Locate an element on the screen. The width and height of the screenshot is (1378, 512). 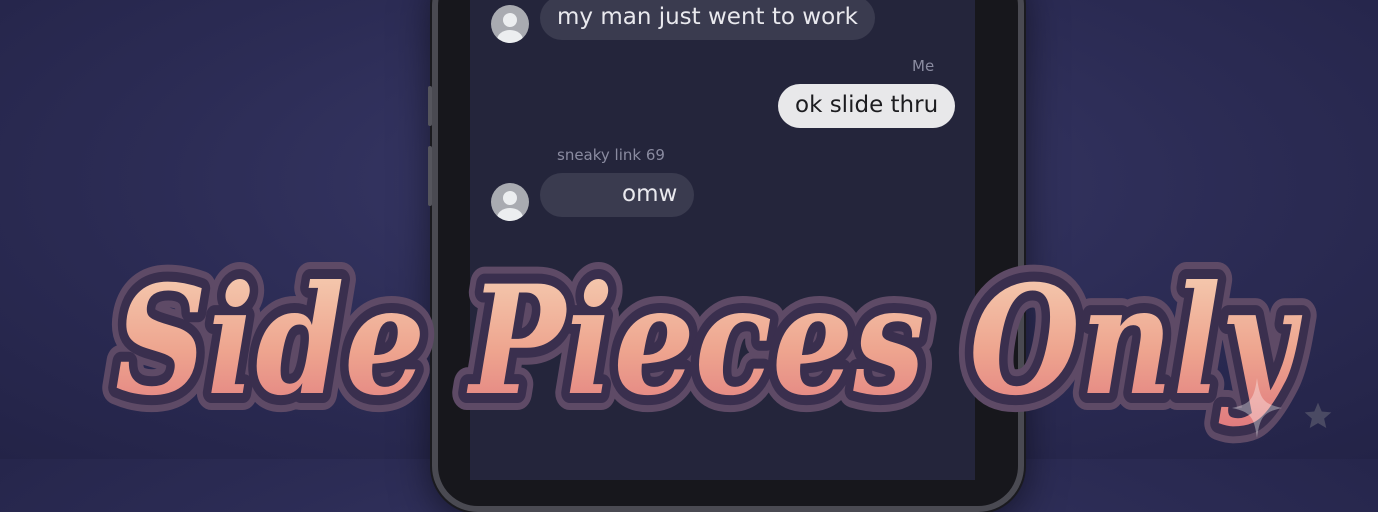
message-bubble-outgoing: ok slide thru is located at coordinates (867, 106).